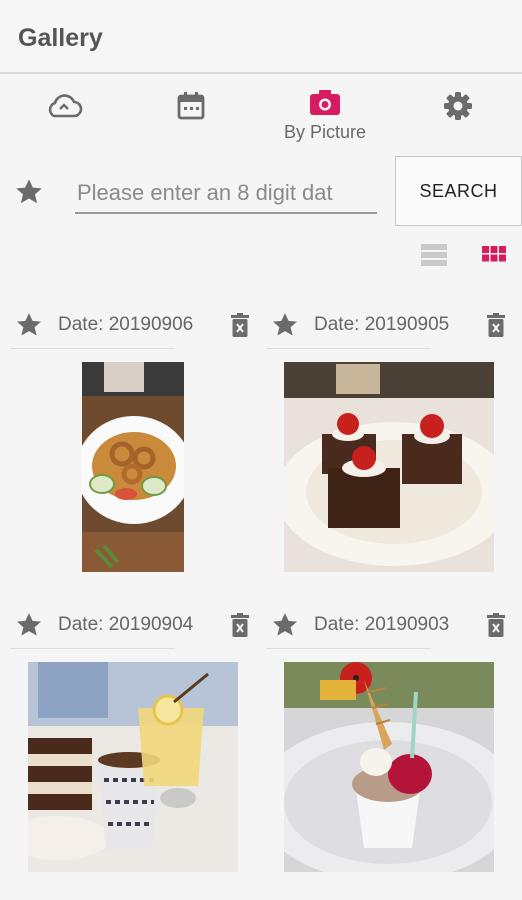  What do you see at coordinates (325, 102) in the screenshot?
I see `camera-icon` at bounding box center [325, 102].